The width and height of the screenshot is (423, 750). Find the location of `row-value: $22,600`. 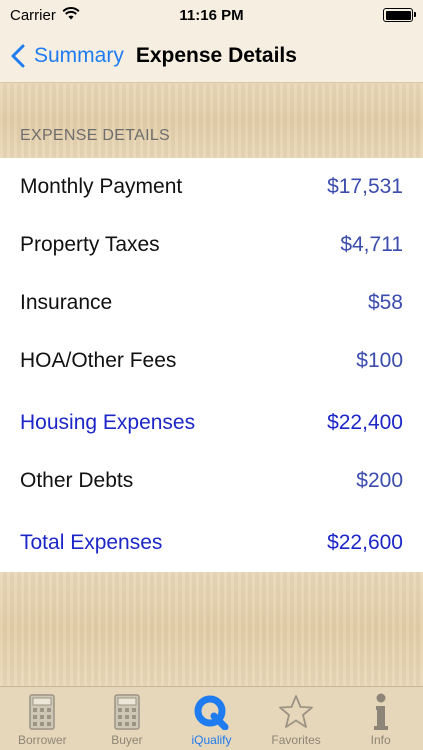

row-value: $22,600 is located at coordinates (365, 542).